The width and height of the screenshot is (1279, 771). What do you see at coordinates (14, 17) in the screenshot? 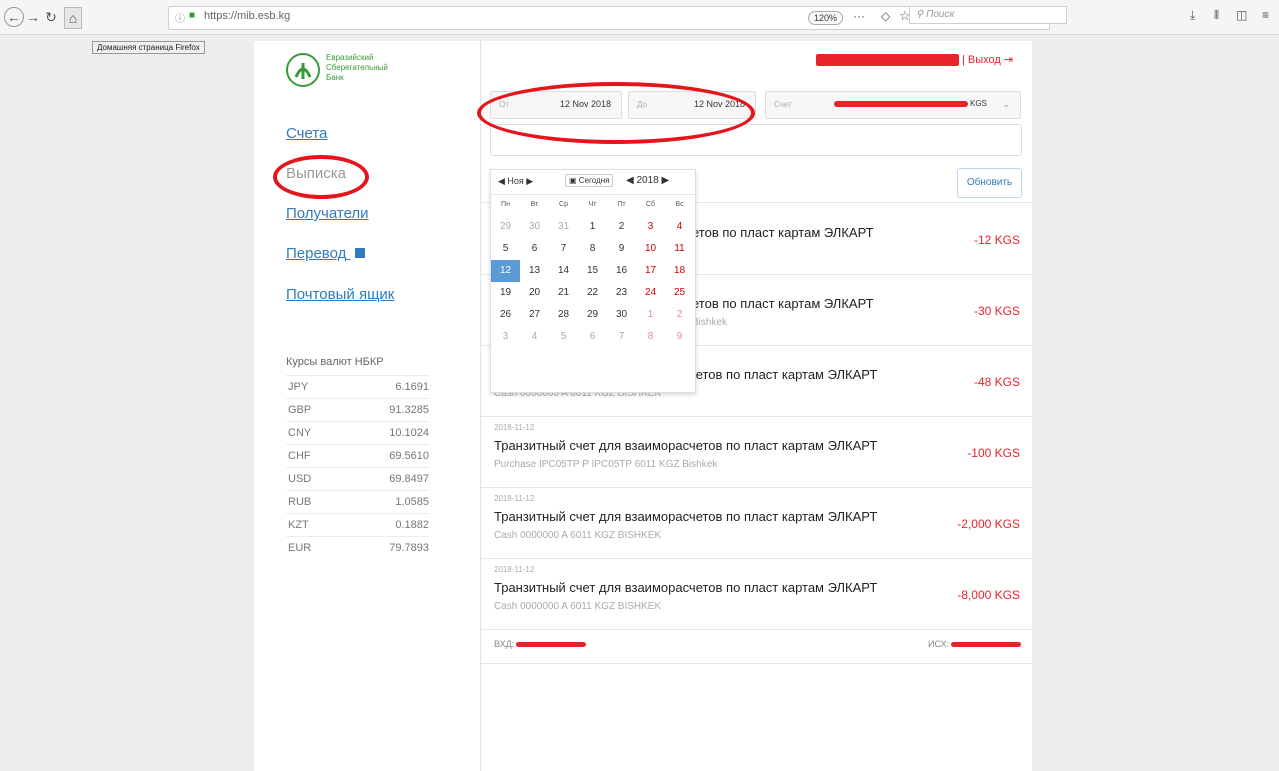
I see `back-arrow-icon: ←` at bounding box center [14, 17].